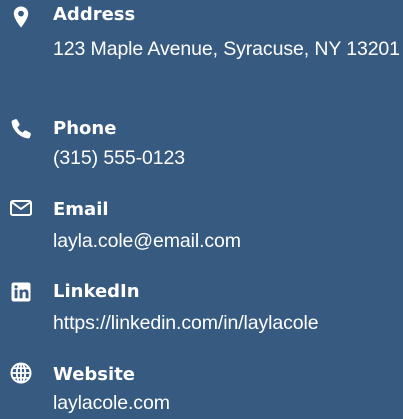  What do you see at coordinates (21, 373) in the screenshot?
I see `globe-icon` at bounding box center [21, 373].